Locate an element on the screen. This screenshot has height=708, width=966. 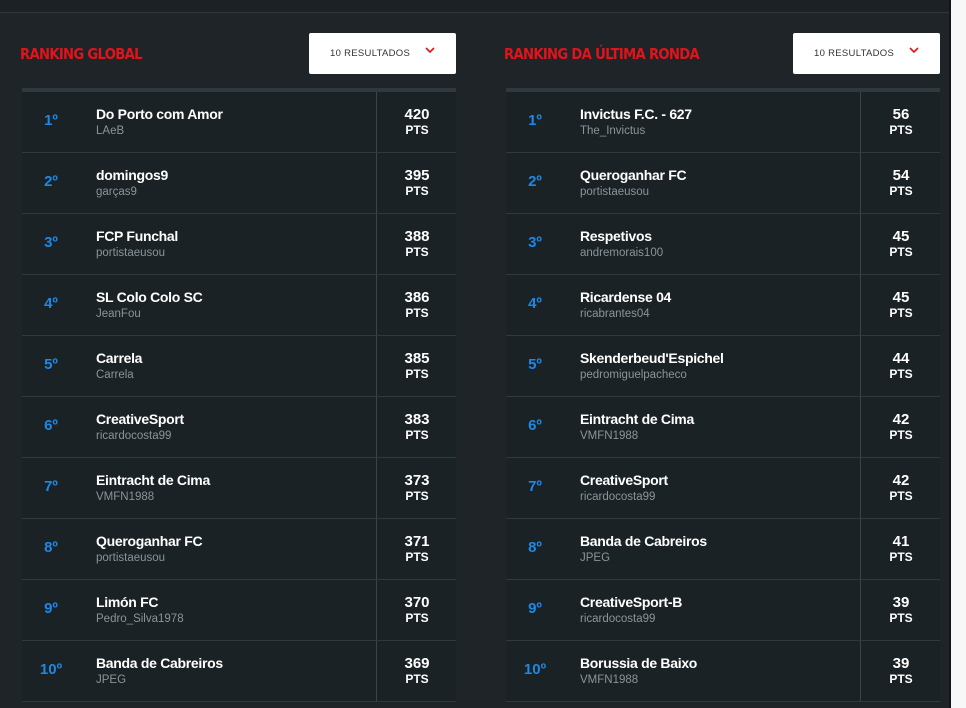
ranking-row: 2º domingos9 garças9 395 PTS is located at coordinates (239, 183).